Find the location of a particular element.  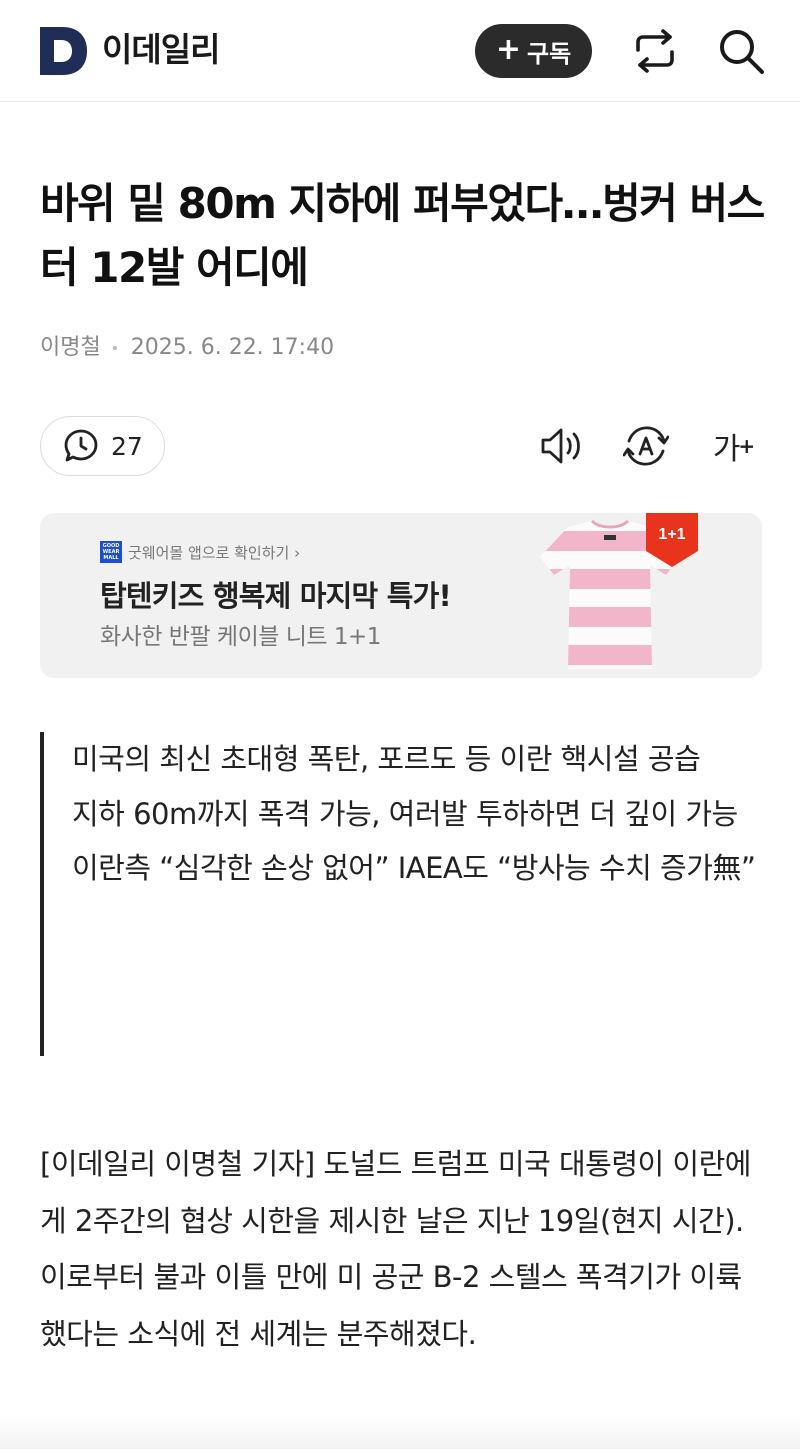

article-title: 바위 밑 80m 지하에 퍼부었다…벙커 버스터 12발 어디에 is located at coordinates (402, 235).